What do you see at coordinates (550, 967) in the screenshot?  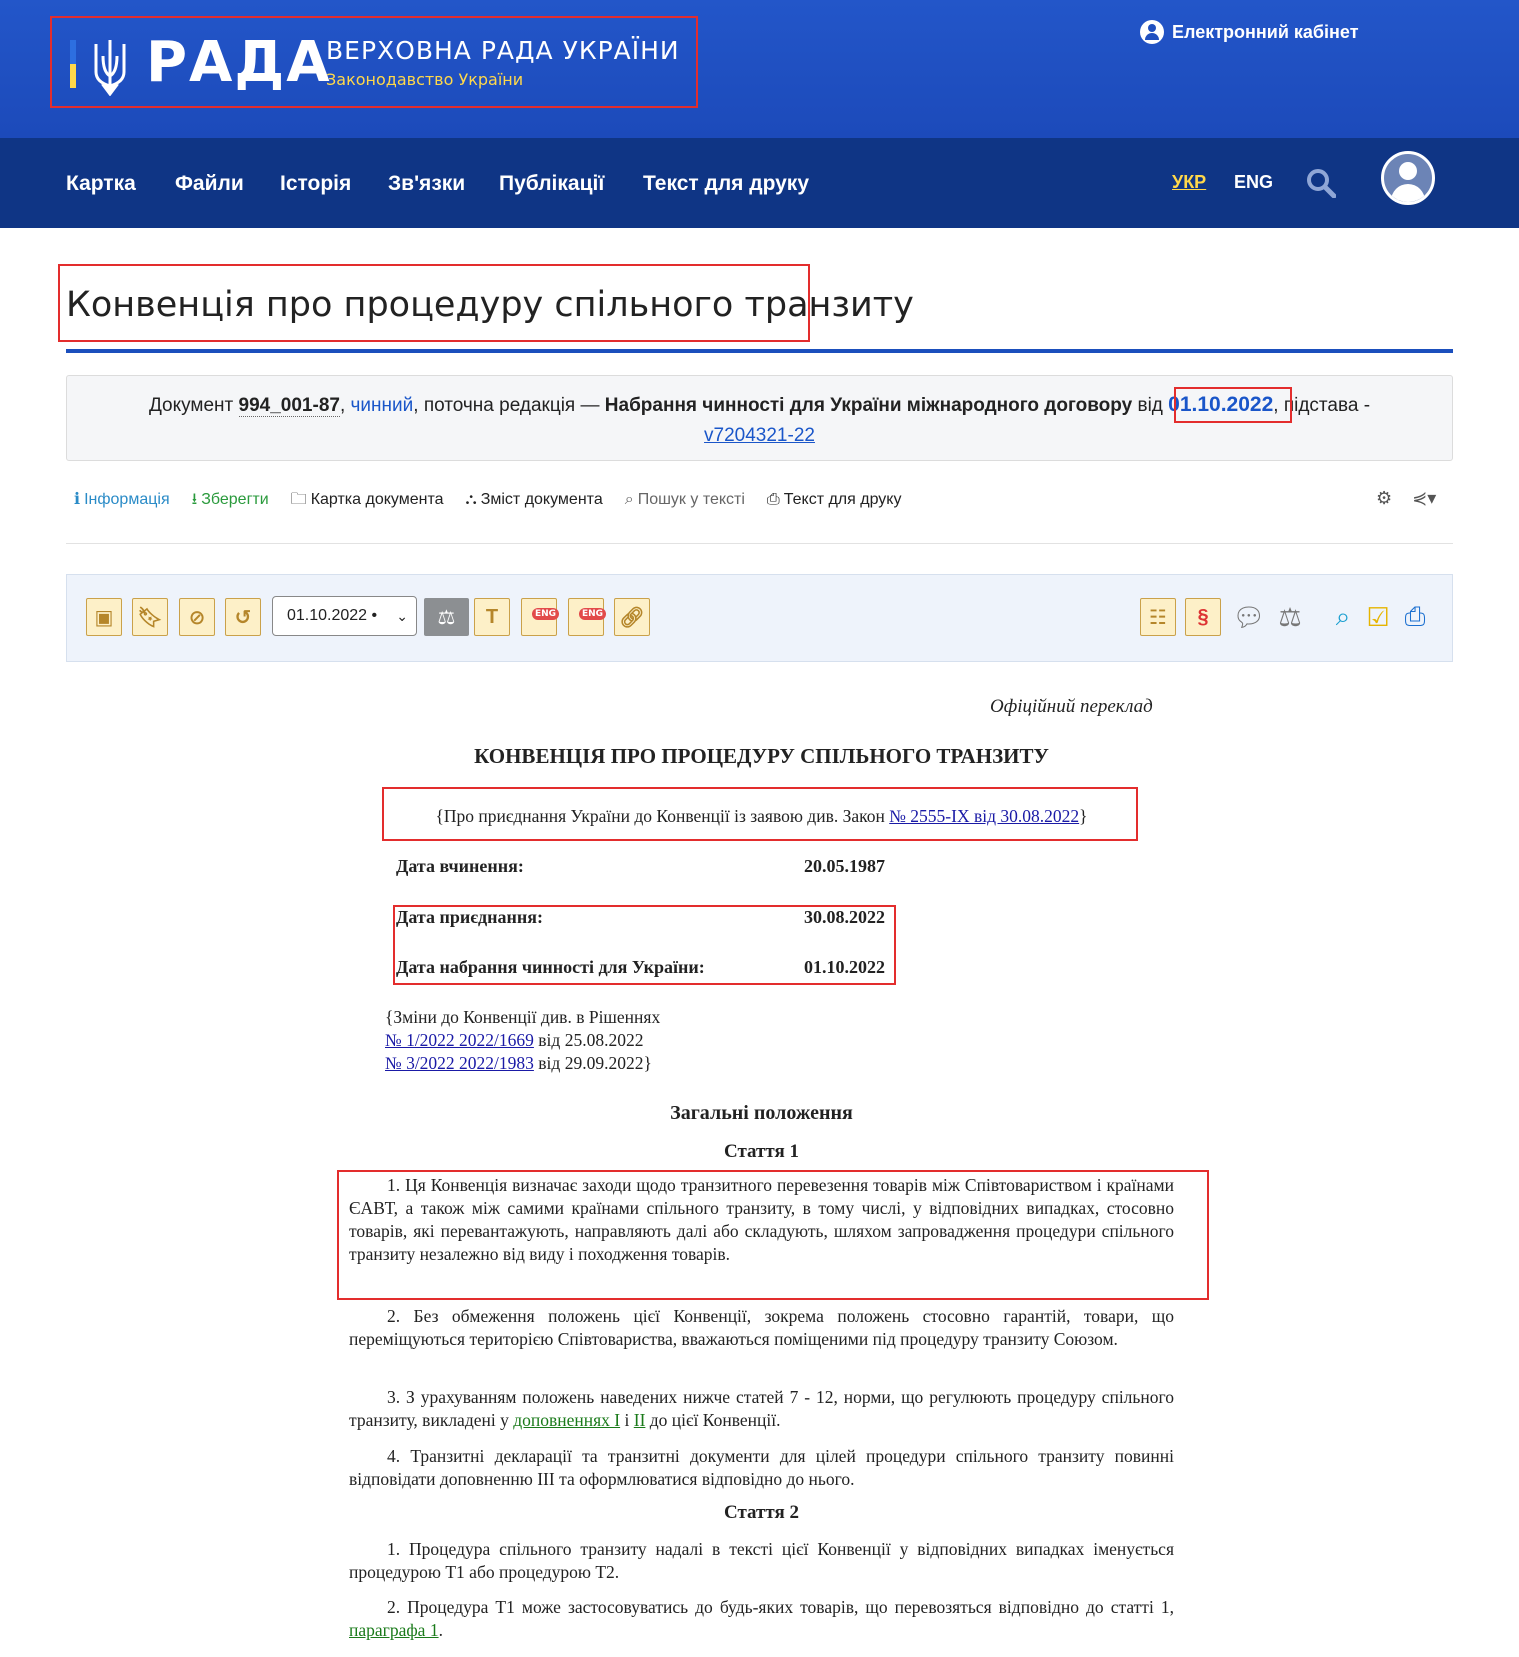 I see `entry-into-force-label: Дата набрання чинності для України:` at bounding box center [550, 967].